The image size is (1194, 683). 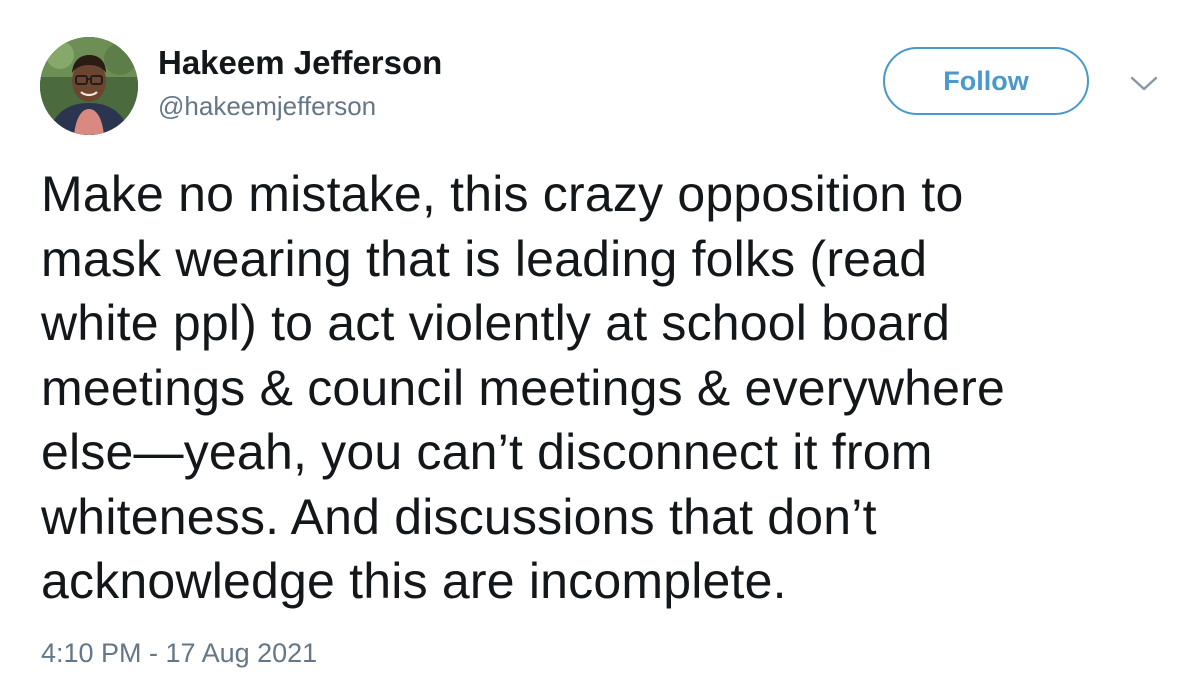 I want to click on profile-photo-icon, so click(x=89, y=86).